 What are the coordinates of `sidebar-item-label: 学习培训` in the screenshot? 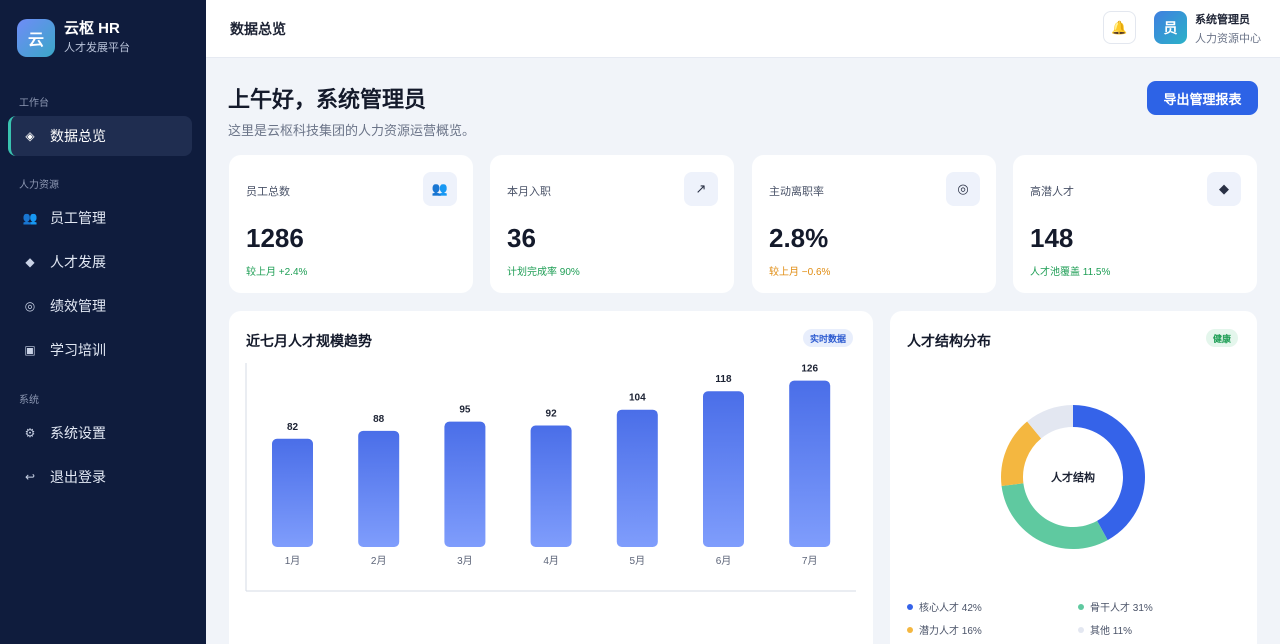 It's located at (78, 350).